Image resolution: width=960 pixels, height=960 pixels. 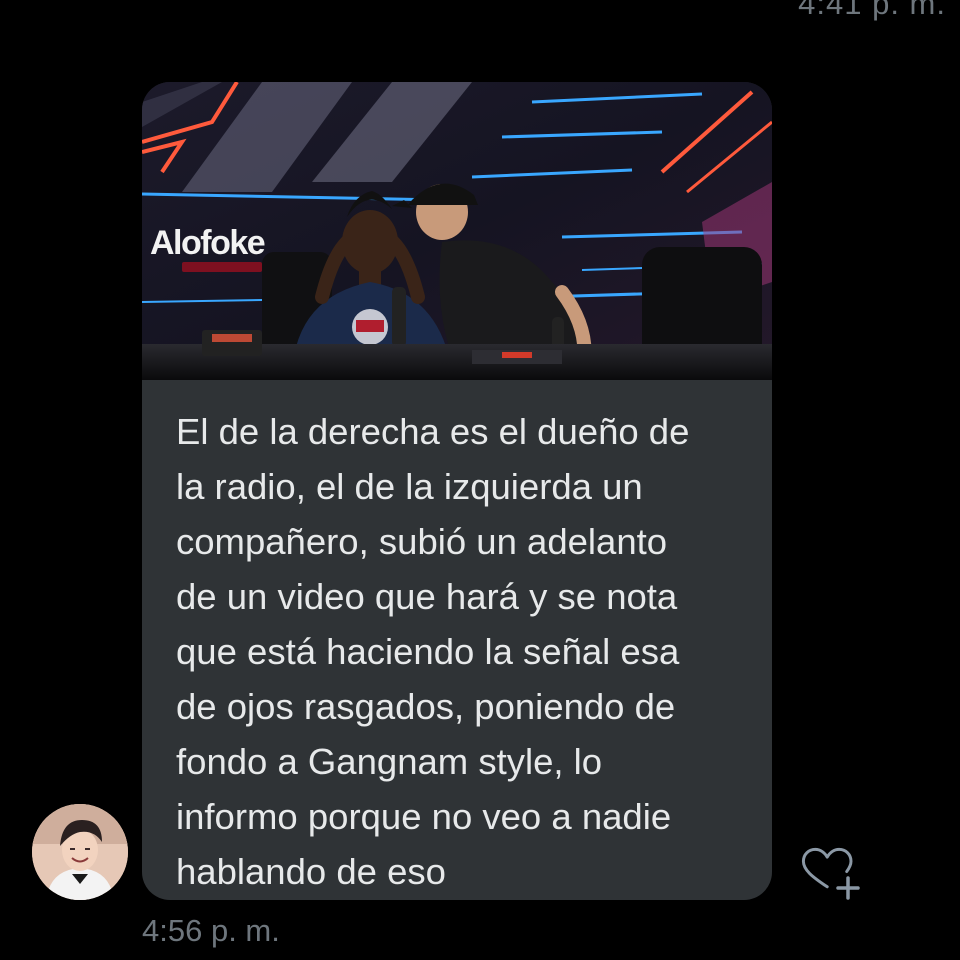 I want to click on message-timestamp: 4:56 p. m., so click(x=211, y=930).